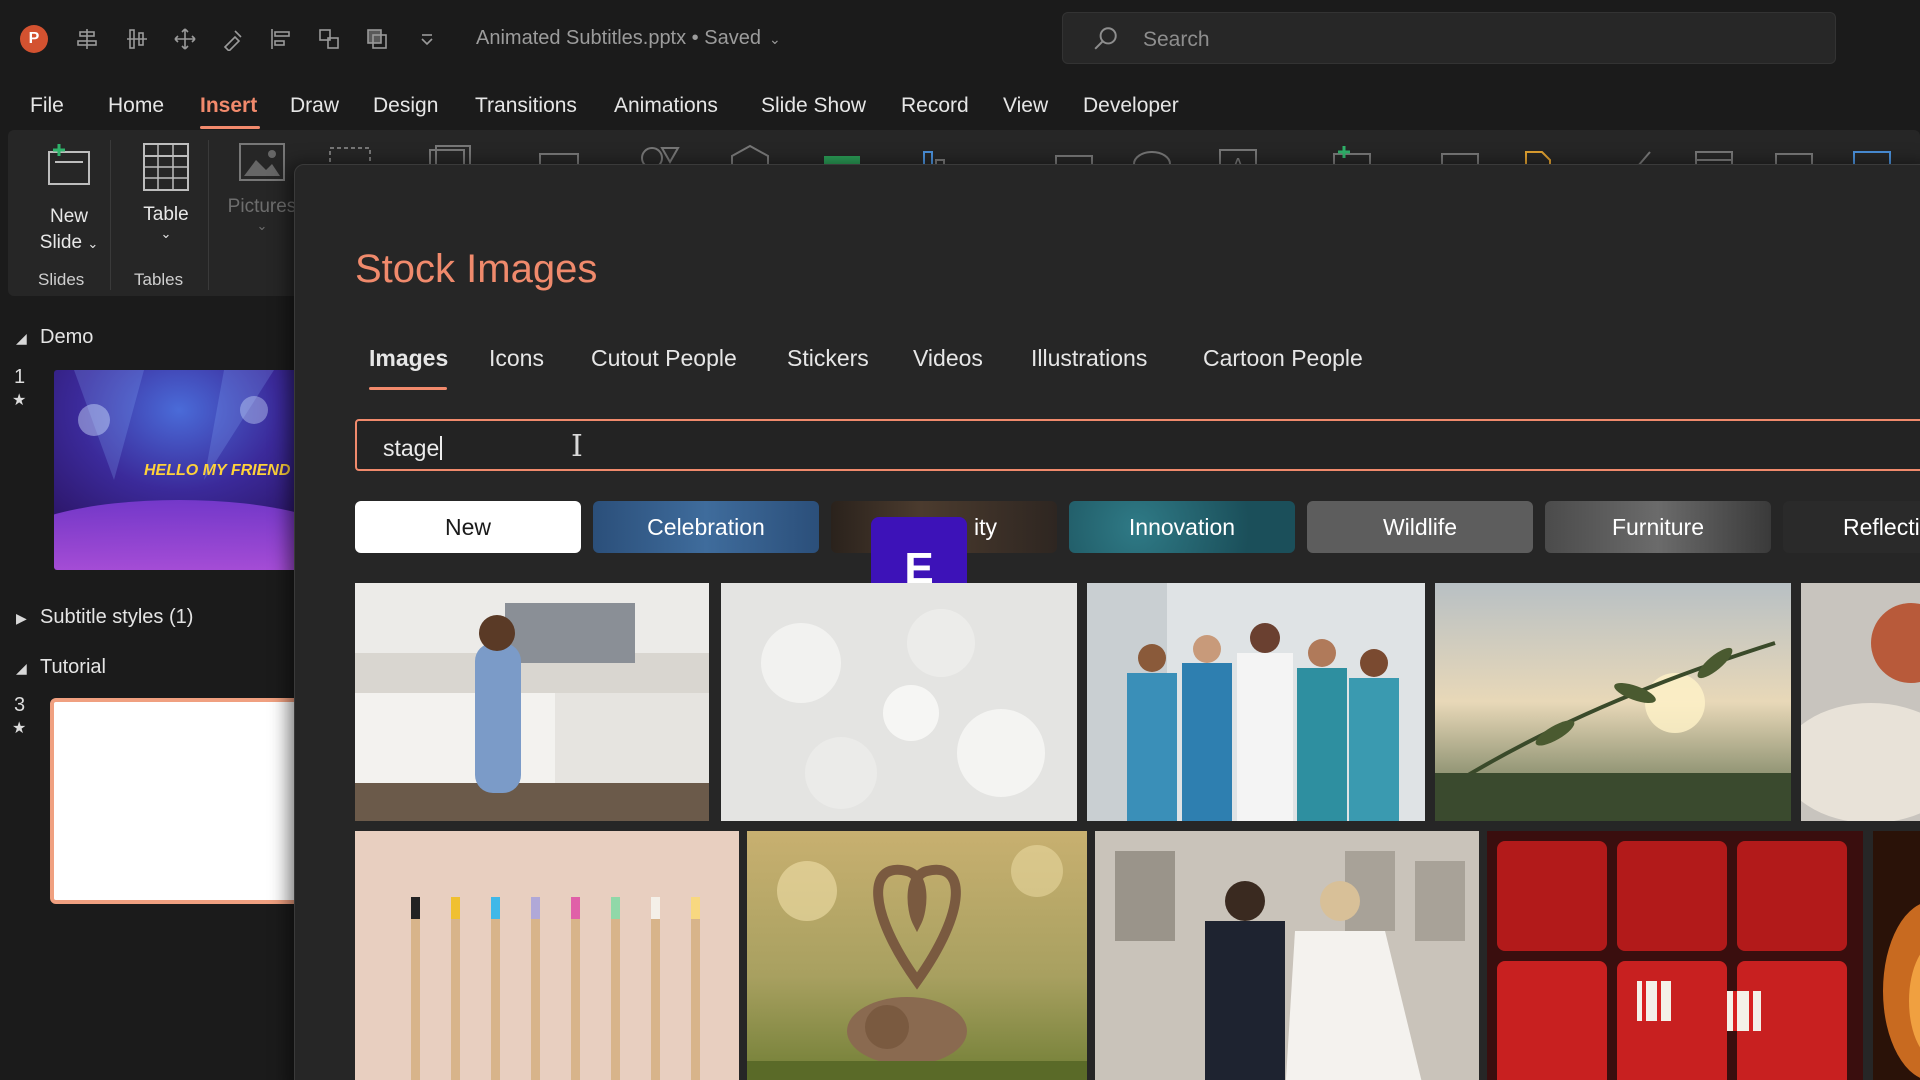 The width and height of the screenshot is (1920, 1080). I want to click on document-title: Animated Subtitles.pptx • Saved ⌄, so click(628, 38).